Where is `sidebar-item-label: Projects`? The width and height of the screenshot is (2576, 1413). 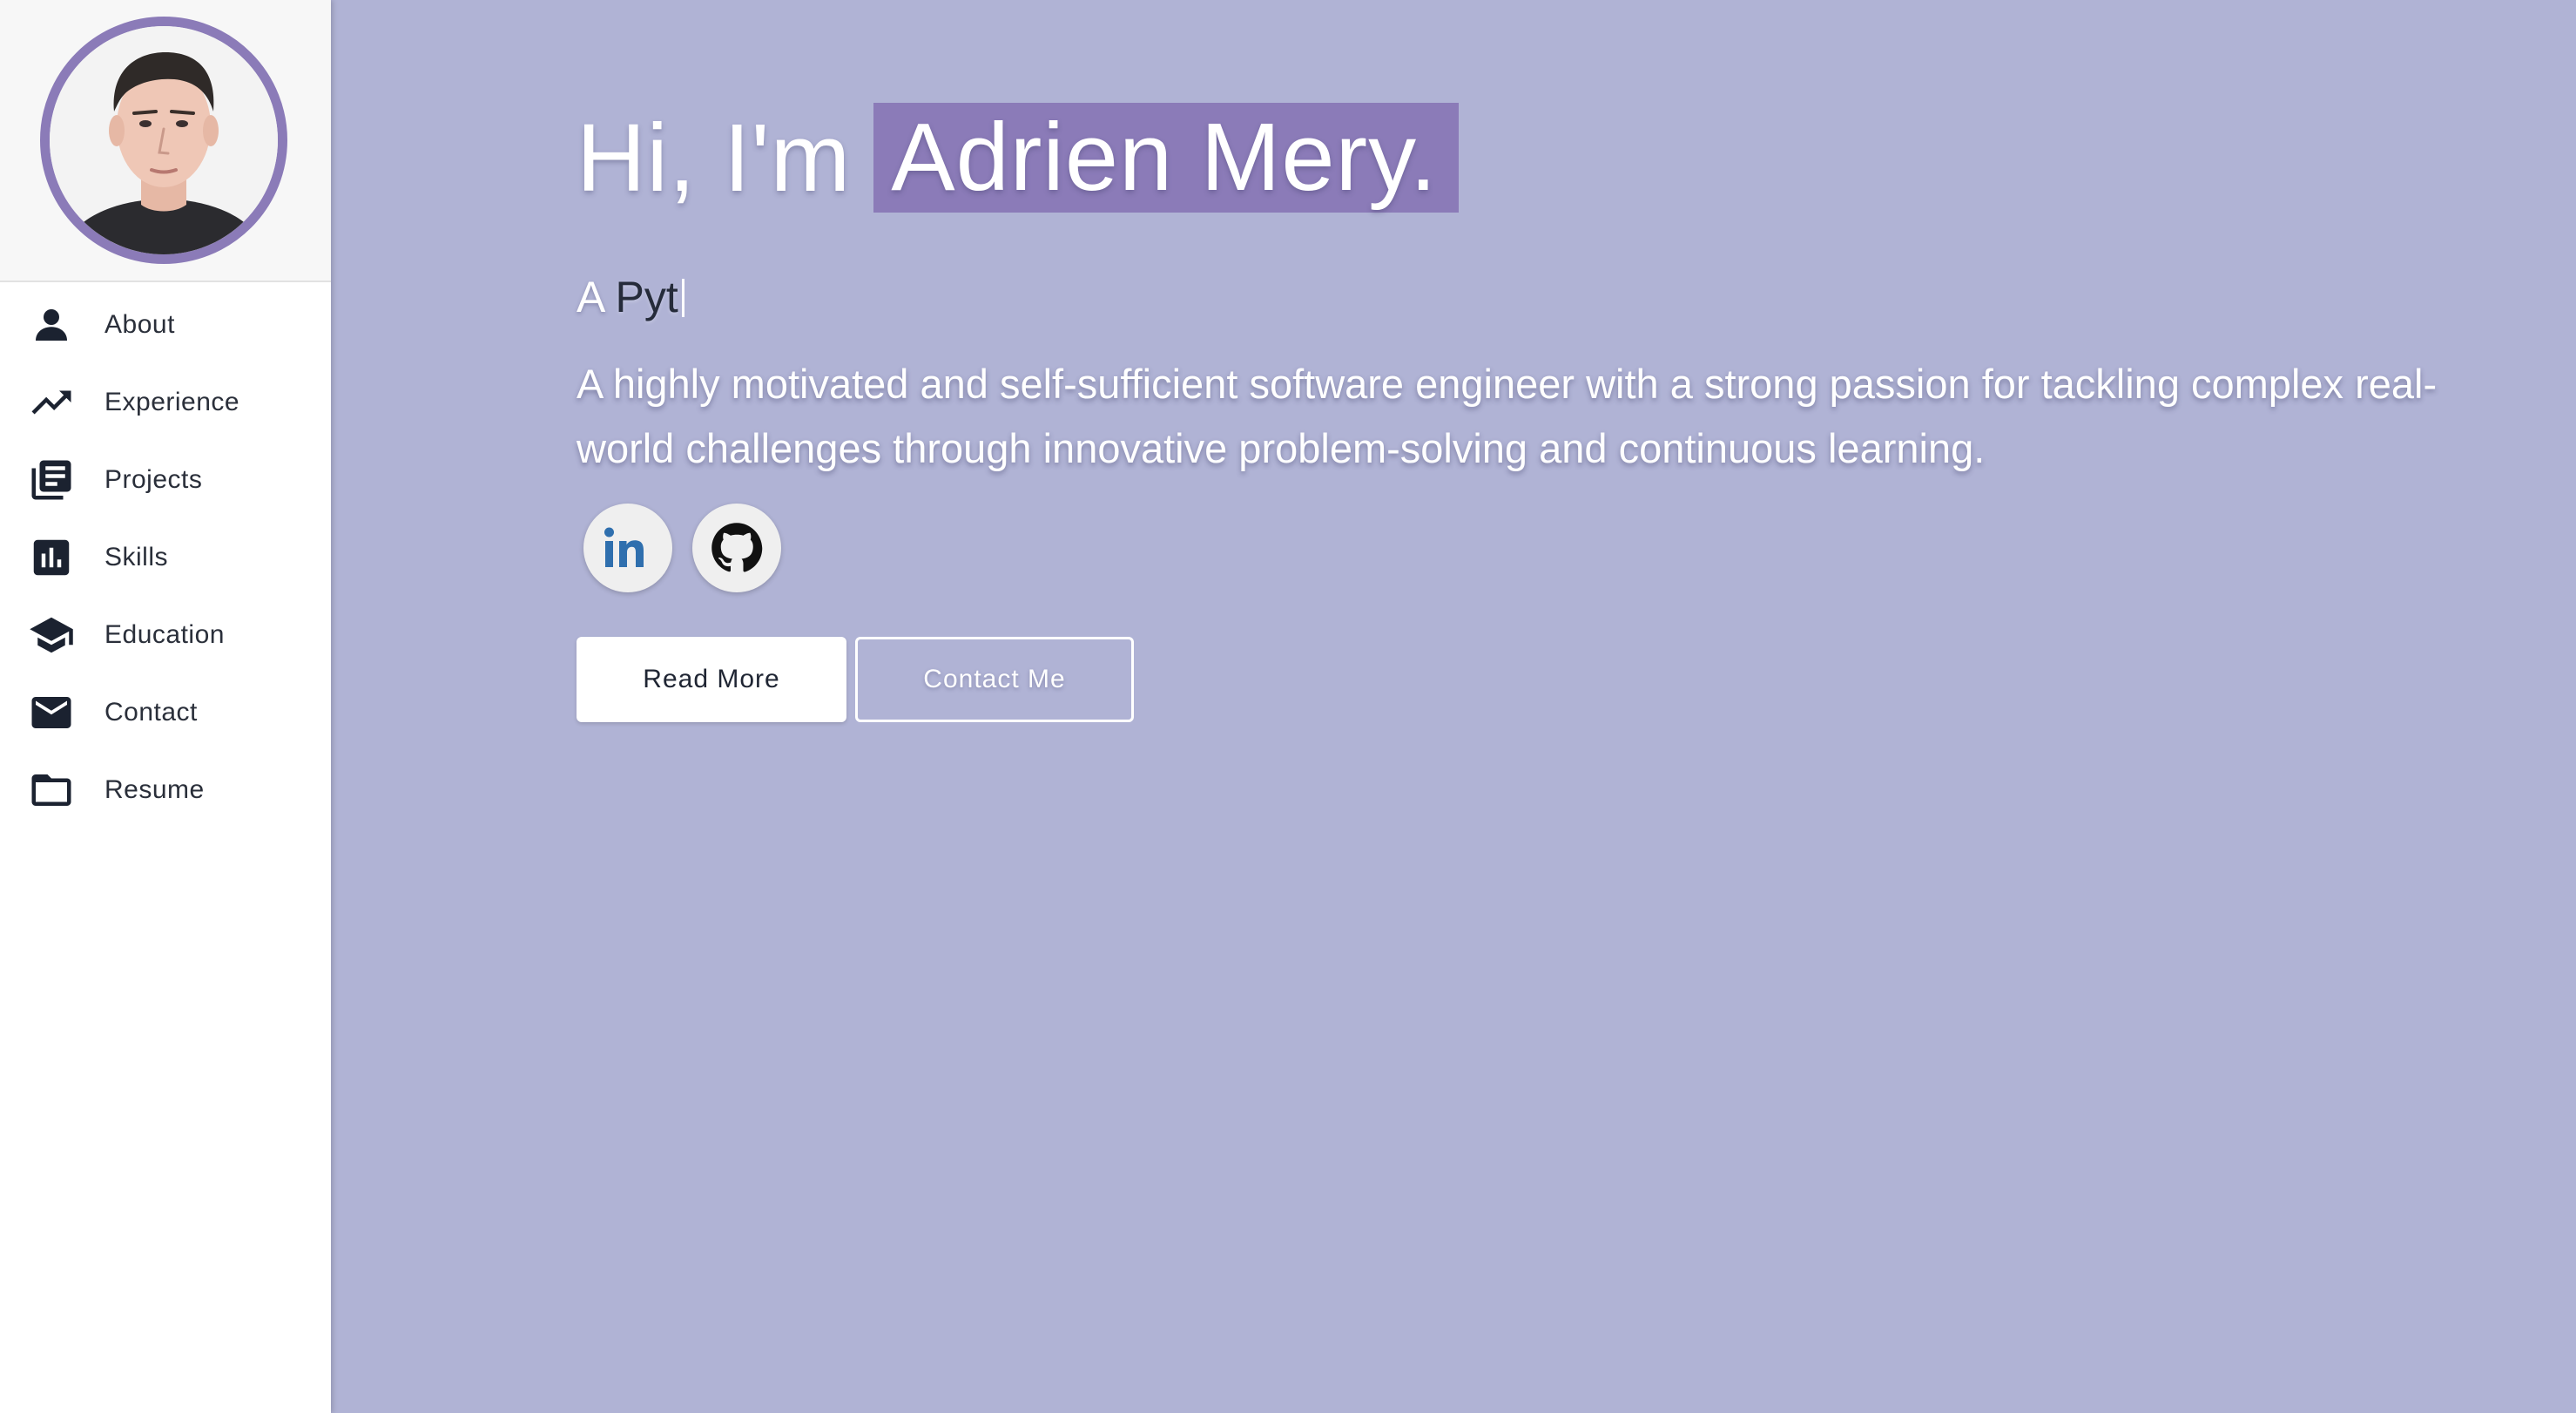
sidebar-item-label: Projects is located at coordinates (154, 479).